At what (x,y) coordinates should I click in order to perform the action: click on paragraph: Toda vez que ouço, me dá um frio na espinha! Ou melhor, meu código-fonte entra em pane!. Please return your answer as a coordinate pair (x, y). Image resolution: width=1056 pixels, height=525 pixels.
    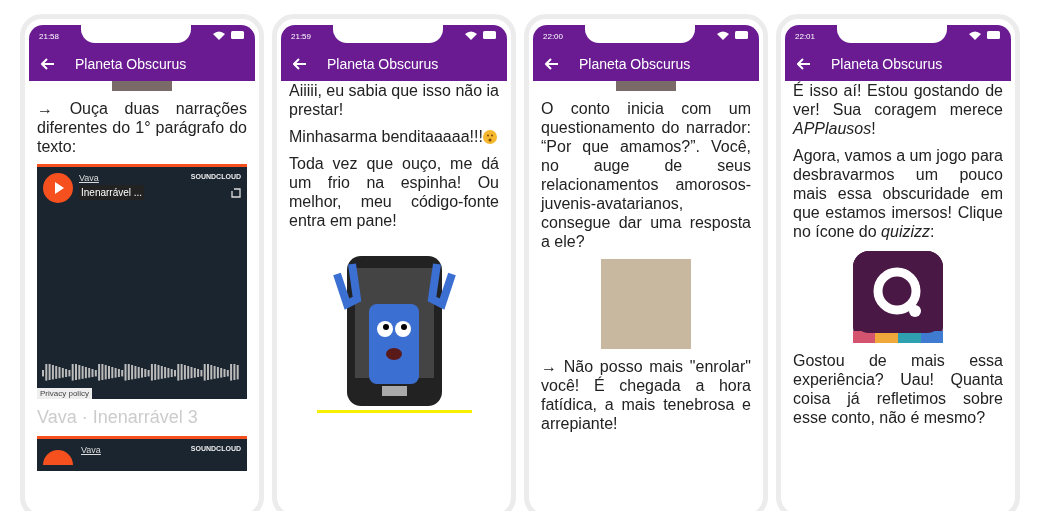
    Looking at the image, I should click on (394, 192).